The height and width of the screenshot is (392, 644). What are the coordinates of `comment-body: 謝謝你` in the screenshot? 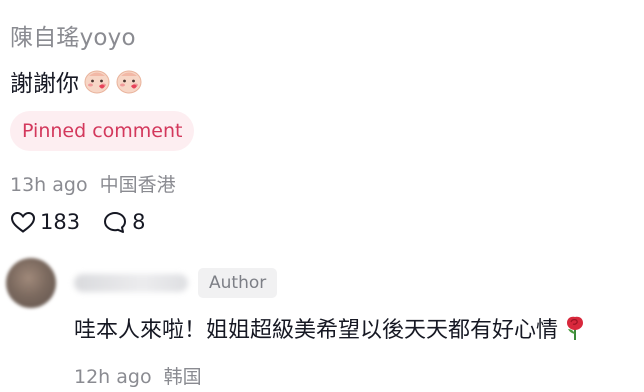 It's located at (76, 81).